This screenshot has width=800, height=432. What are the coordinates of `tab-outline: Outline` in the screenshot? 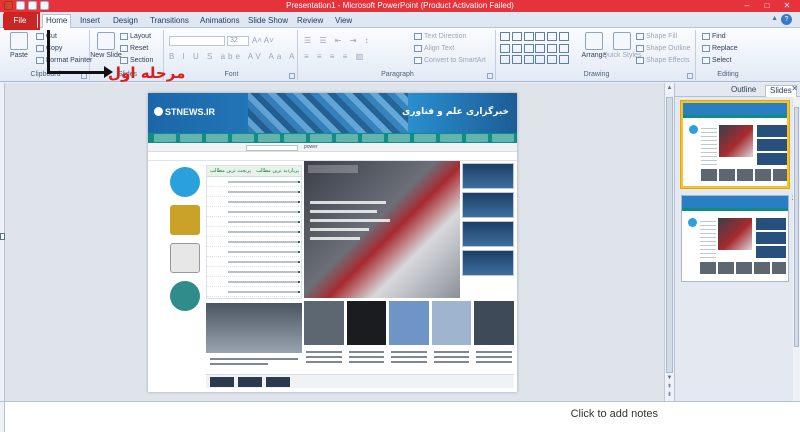 It's located at (743, 91).